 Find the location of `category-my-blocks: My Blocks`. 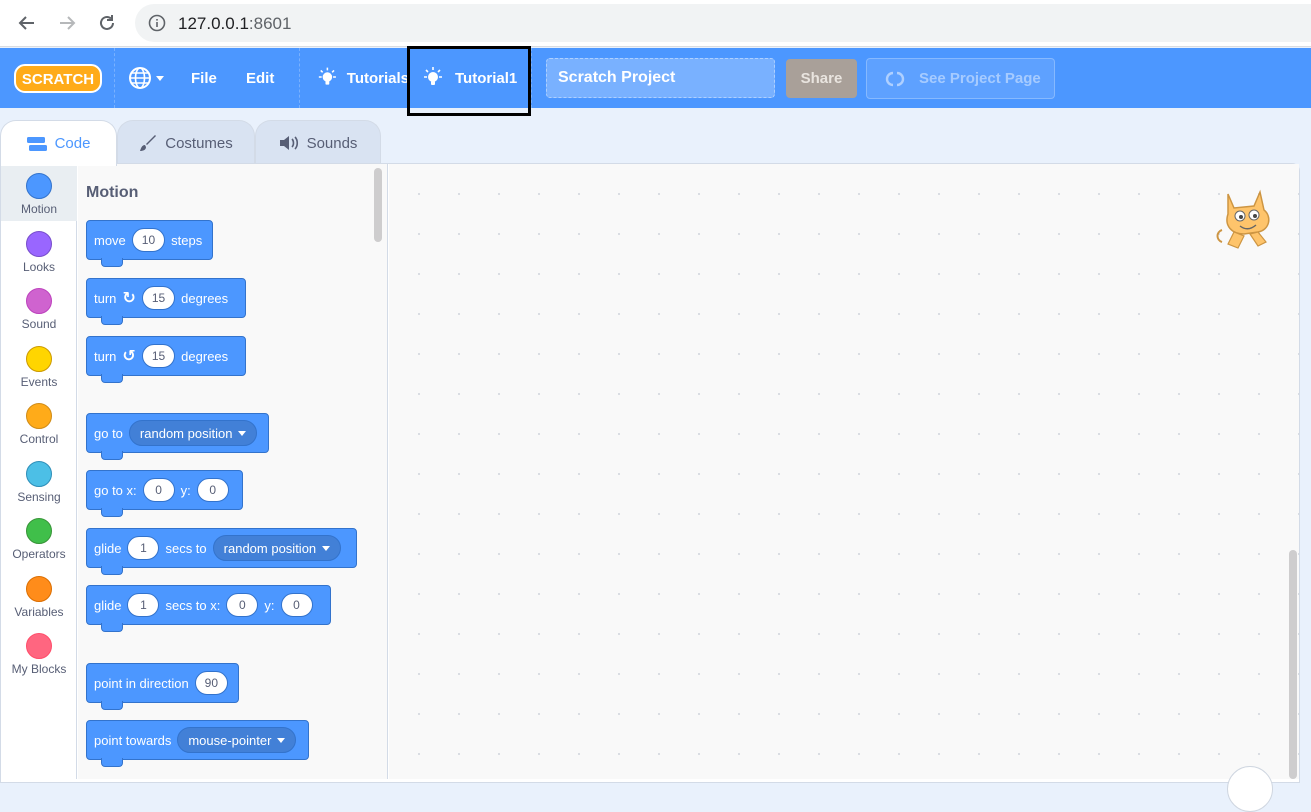

category-my-blocks: My Blocks is located at coordinates (39, 652).